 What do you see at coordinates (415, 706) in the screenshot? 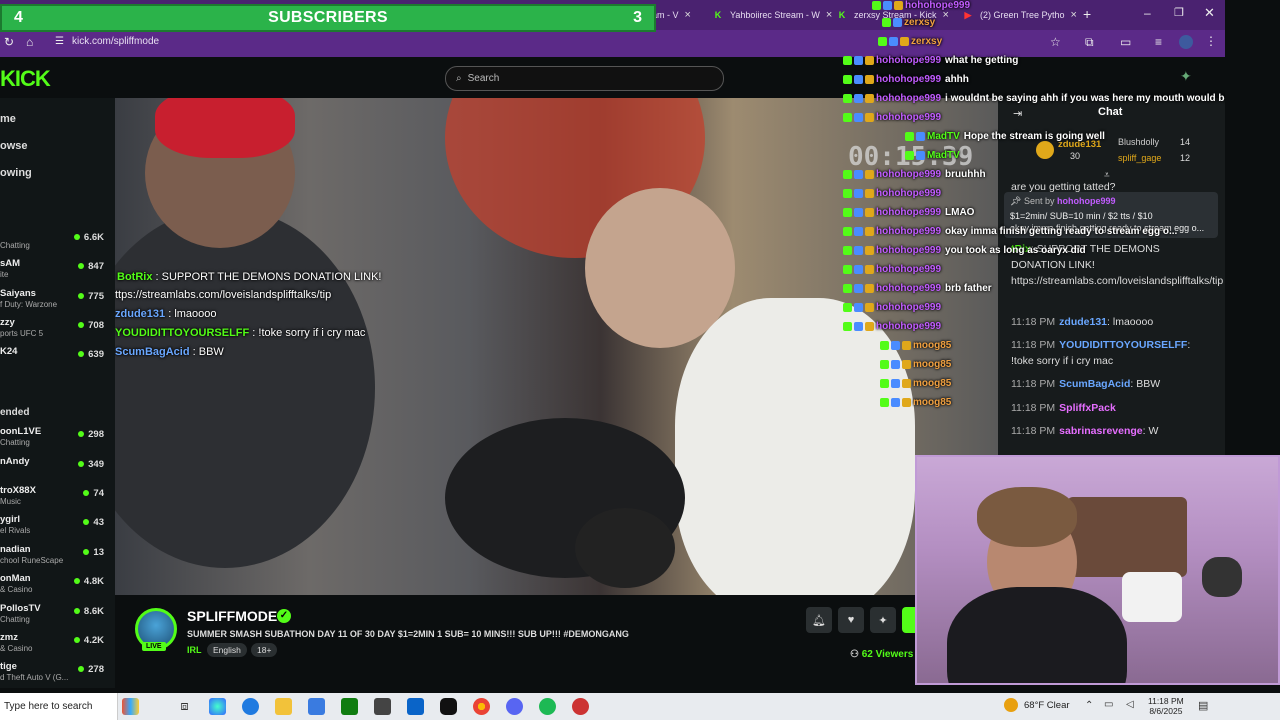
I see `outlook-icon` at bounding box center [415, 706].